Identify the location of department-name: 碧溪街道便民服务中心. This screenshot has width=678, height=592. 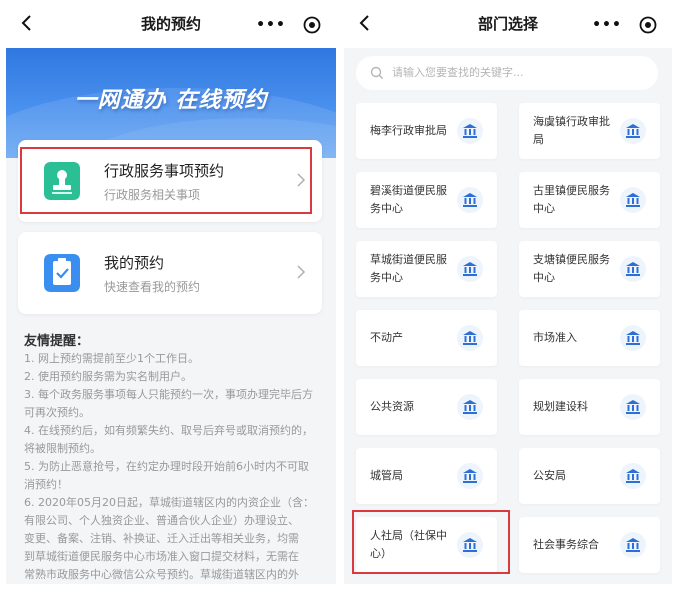
(408, 199).